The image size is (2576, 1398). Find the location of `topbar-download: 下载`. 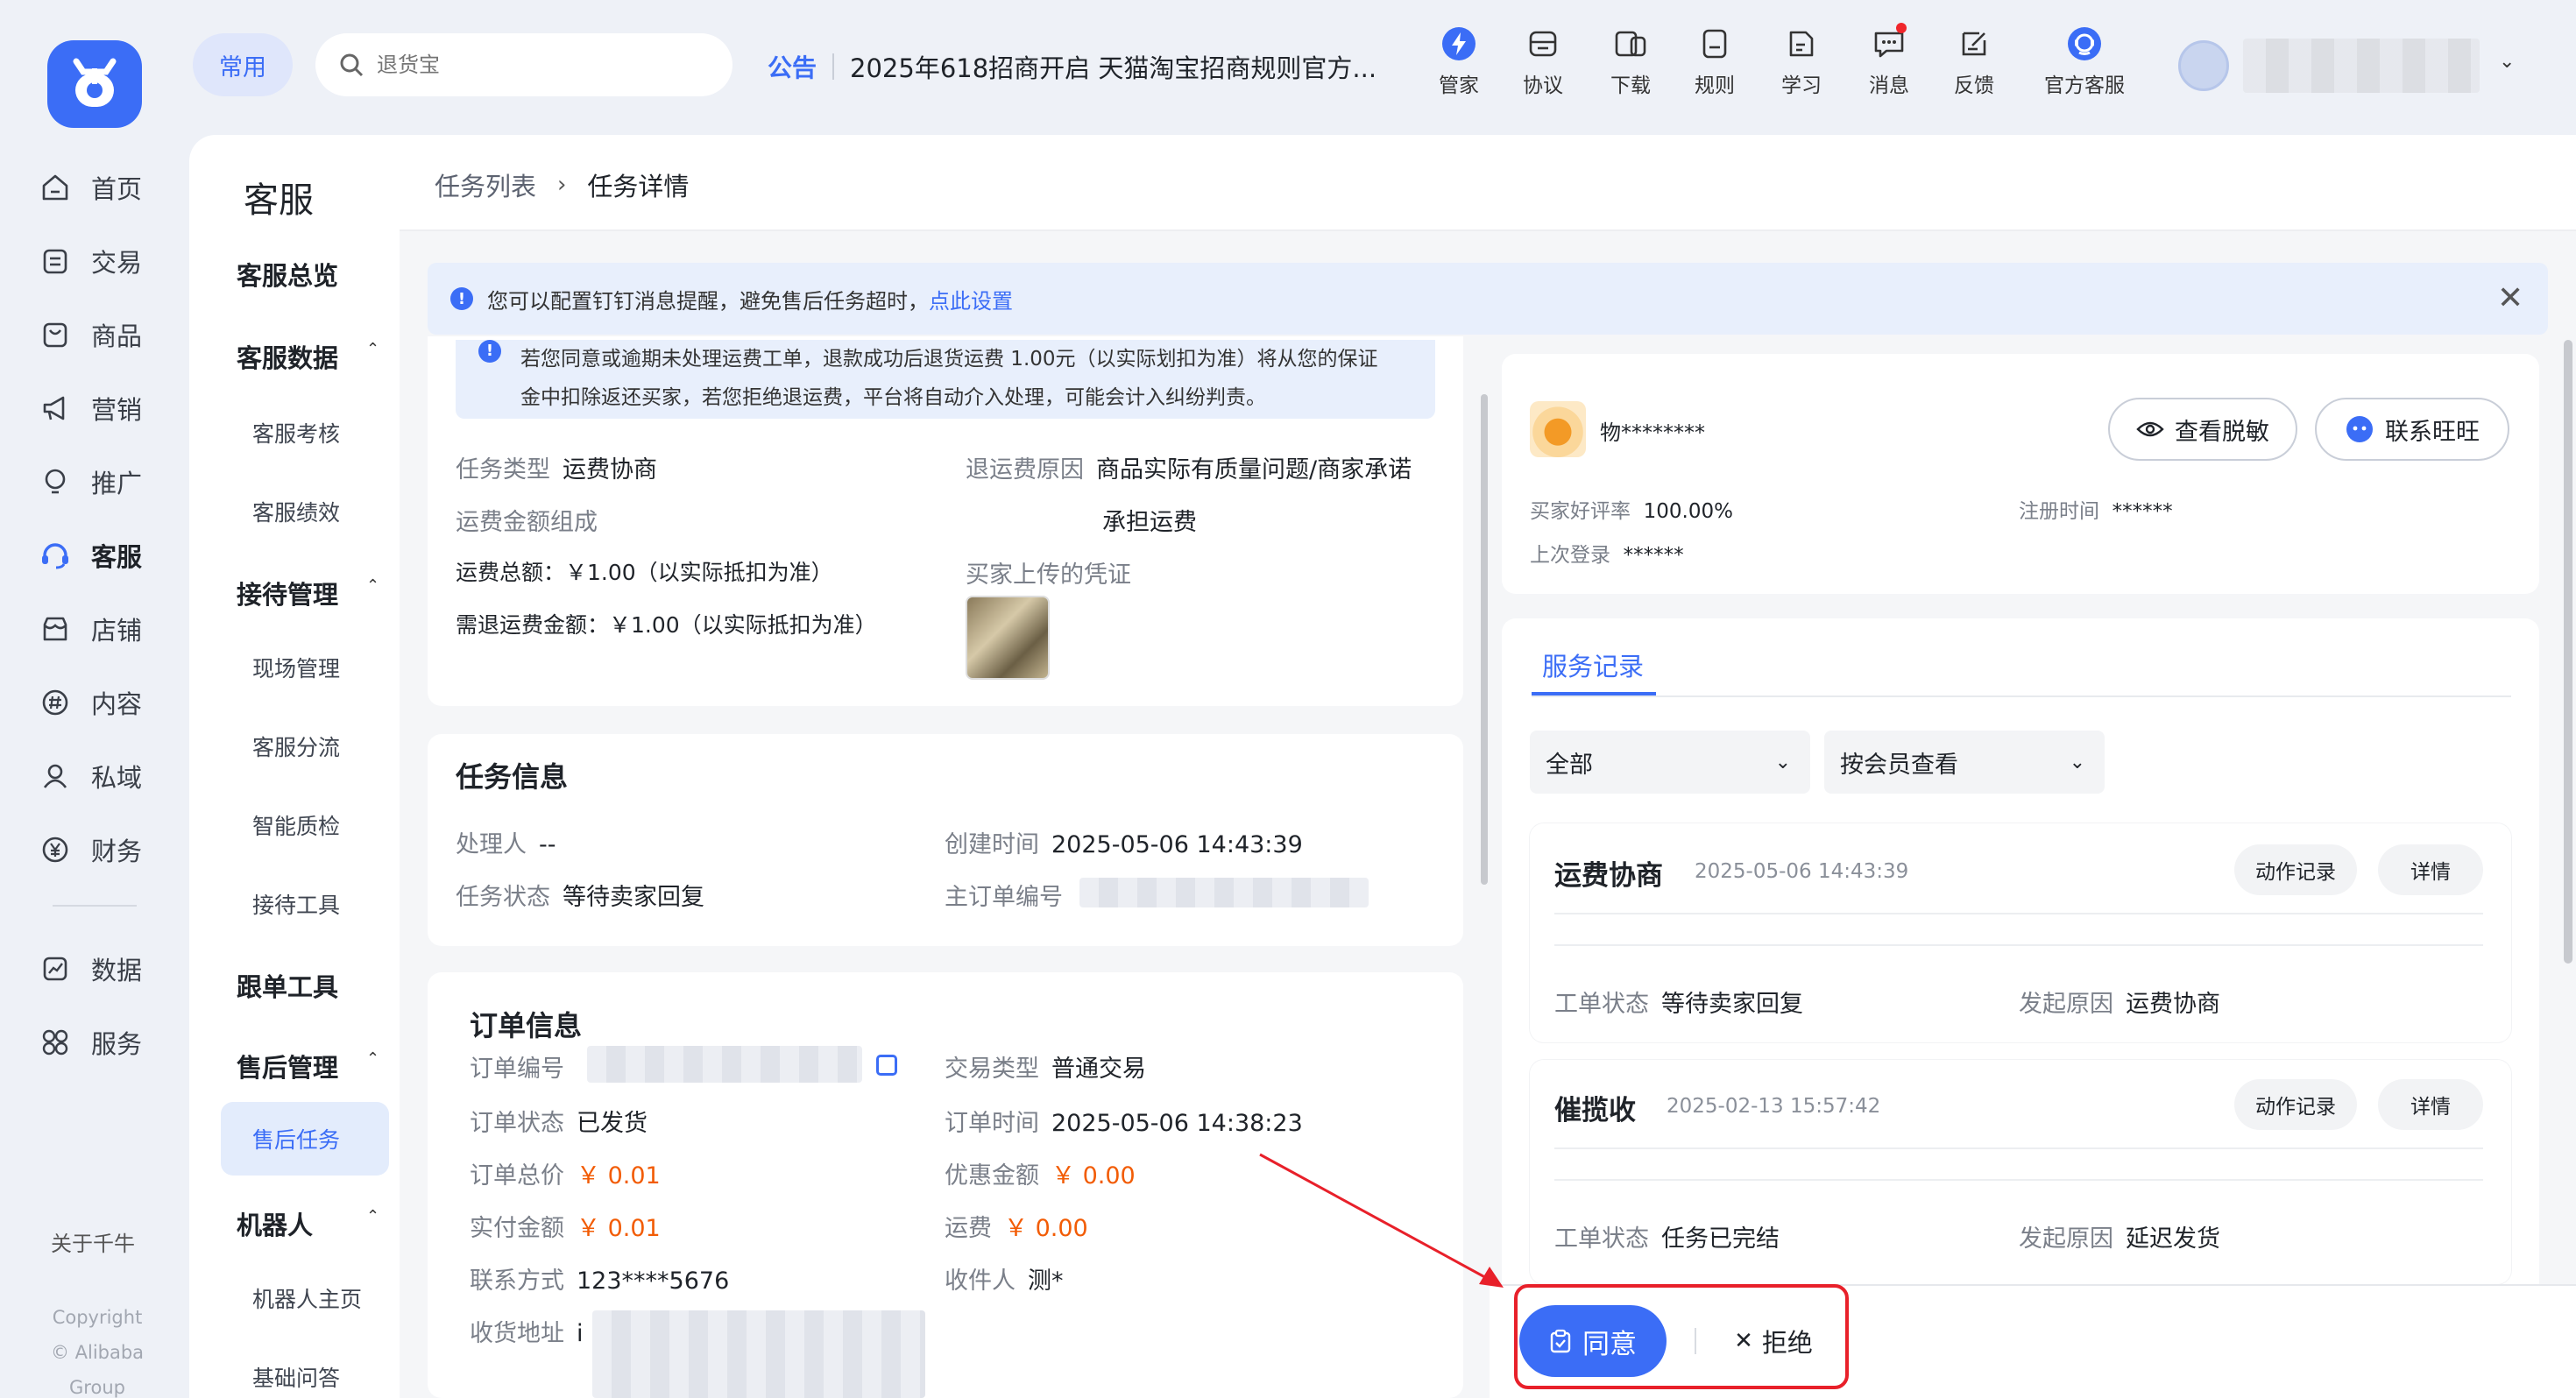

topbar-download: 下载 is located at coordinates (1630, 62).